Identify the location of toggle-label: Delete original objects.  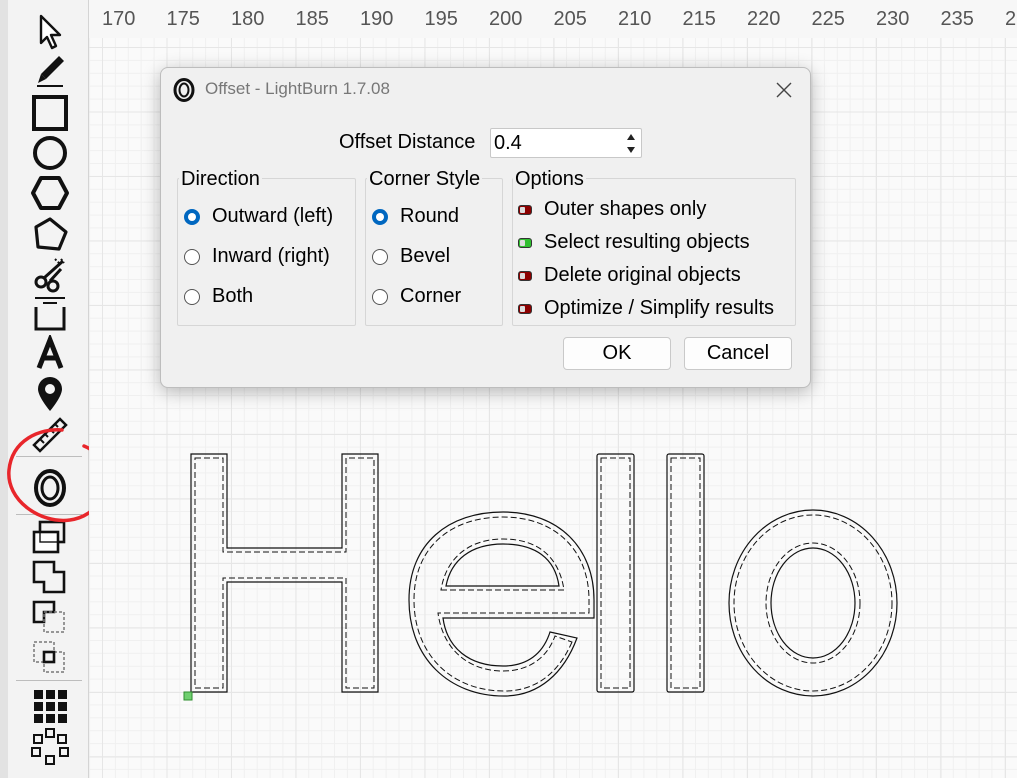
(642, 275).